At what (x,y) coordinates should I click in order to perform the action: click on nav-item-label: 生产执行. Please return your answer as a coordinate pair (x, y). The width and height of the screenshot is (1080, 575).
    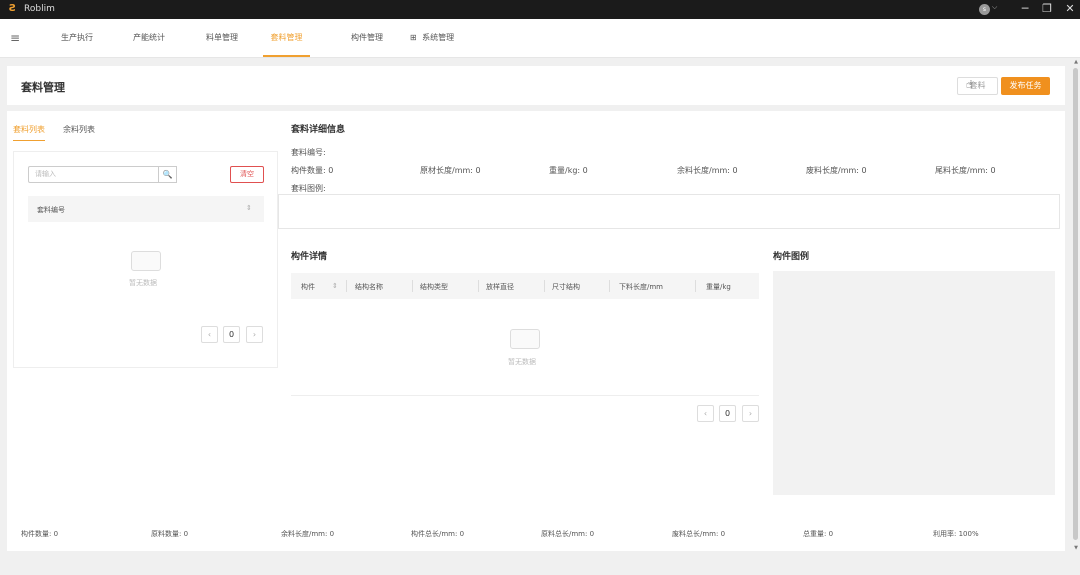
    Looking at the image, I should click on (77, 37).